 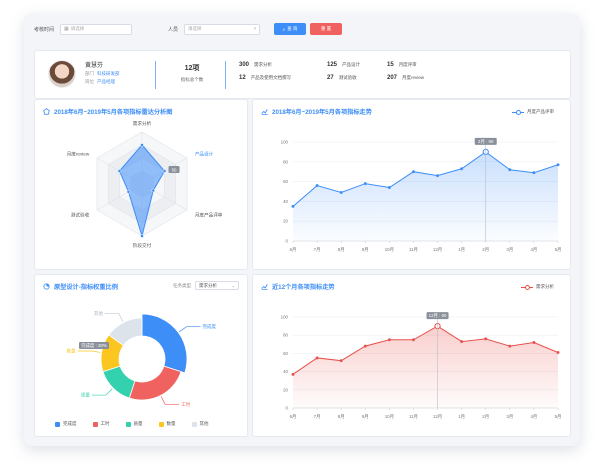 What do you see at coordinates (204, 154) in the screenshot?
I see `radar-axis-label: 产品设计` at bounding box center [204, 154].